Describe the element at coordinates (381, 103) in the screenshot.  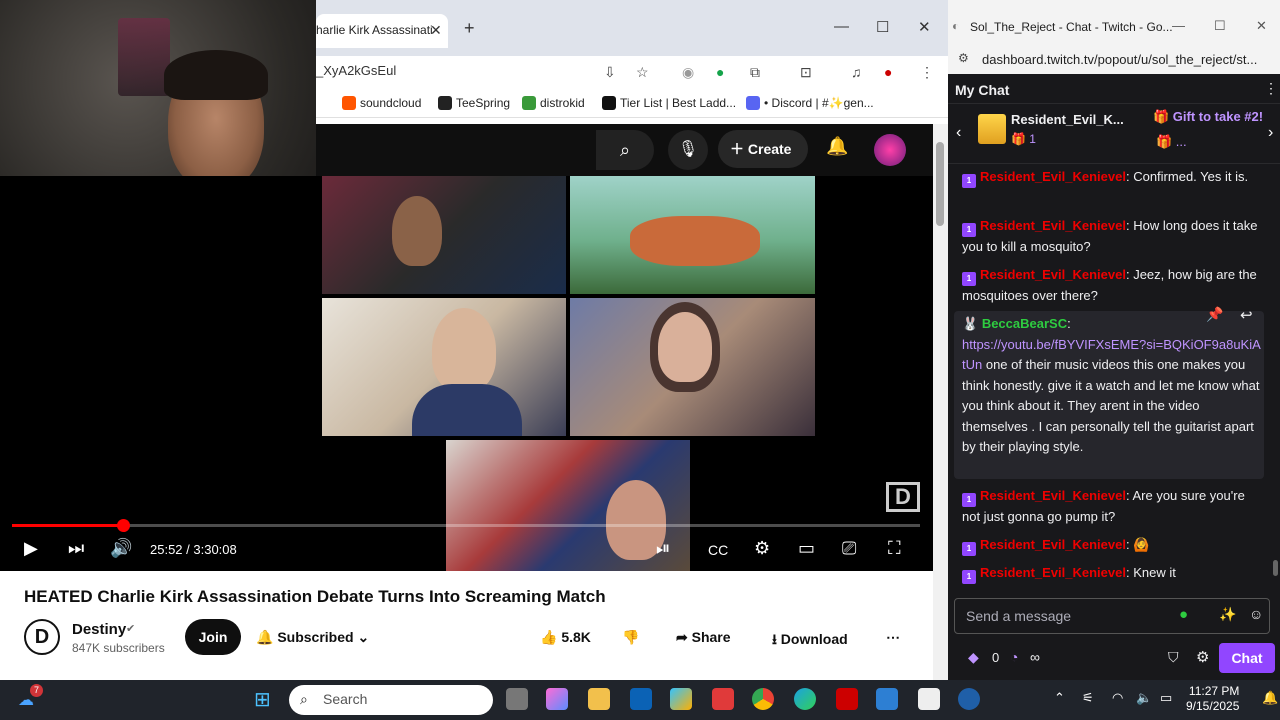
I see `bookmark-item: soundcloud` at that location.